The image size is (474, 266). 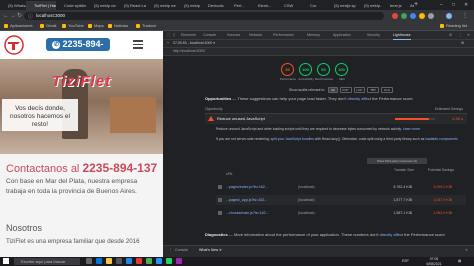 I want to click on bookmark-translate: Traducir, so click(x=146, y=26).